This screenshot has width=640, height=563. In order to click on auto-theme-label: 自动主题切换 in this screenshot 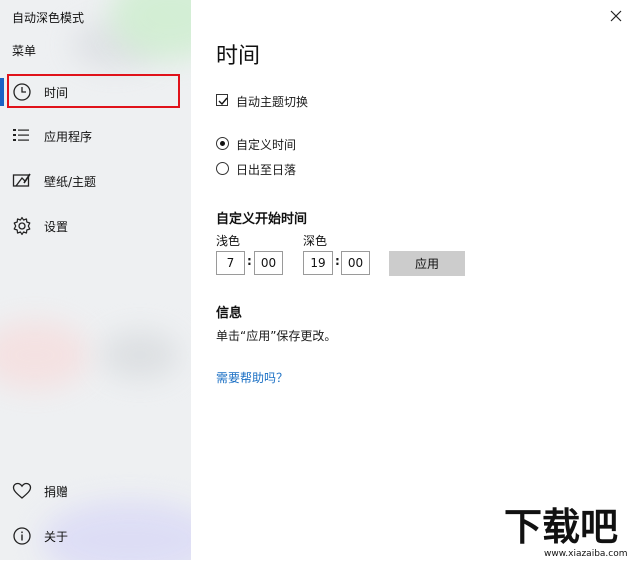, I will do `click(272, 102)`.